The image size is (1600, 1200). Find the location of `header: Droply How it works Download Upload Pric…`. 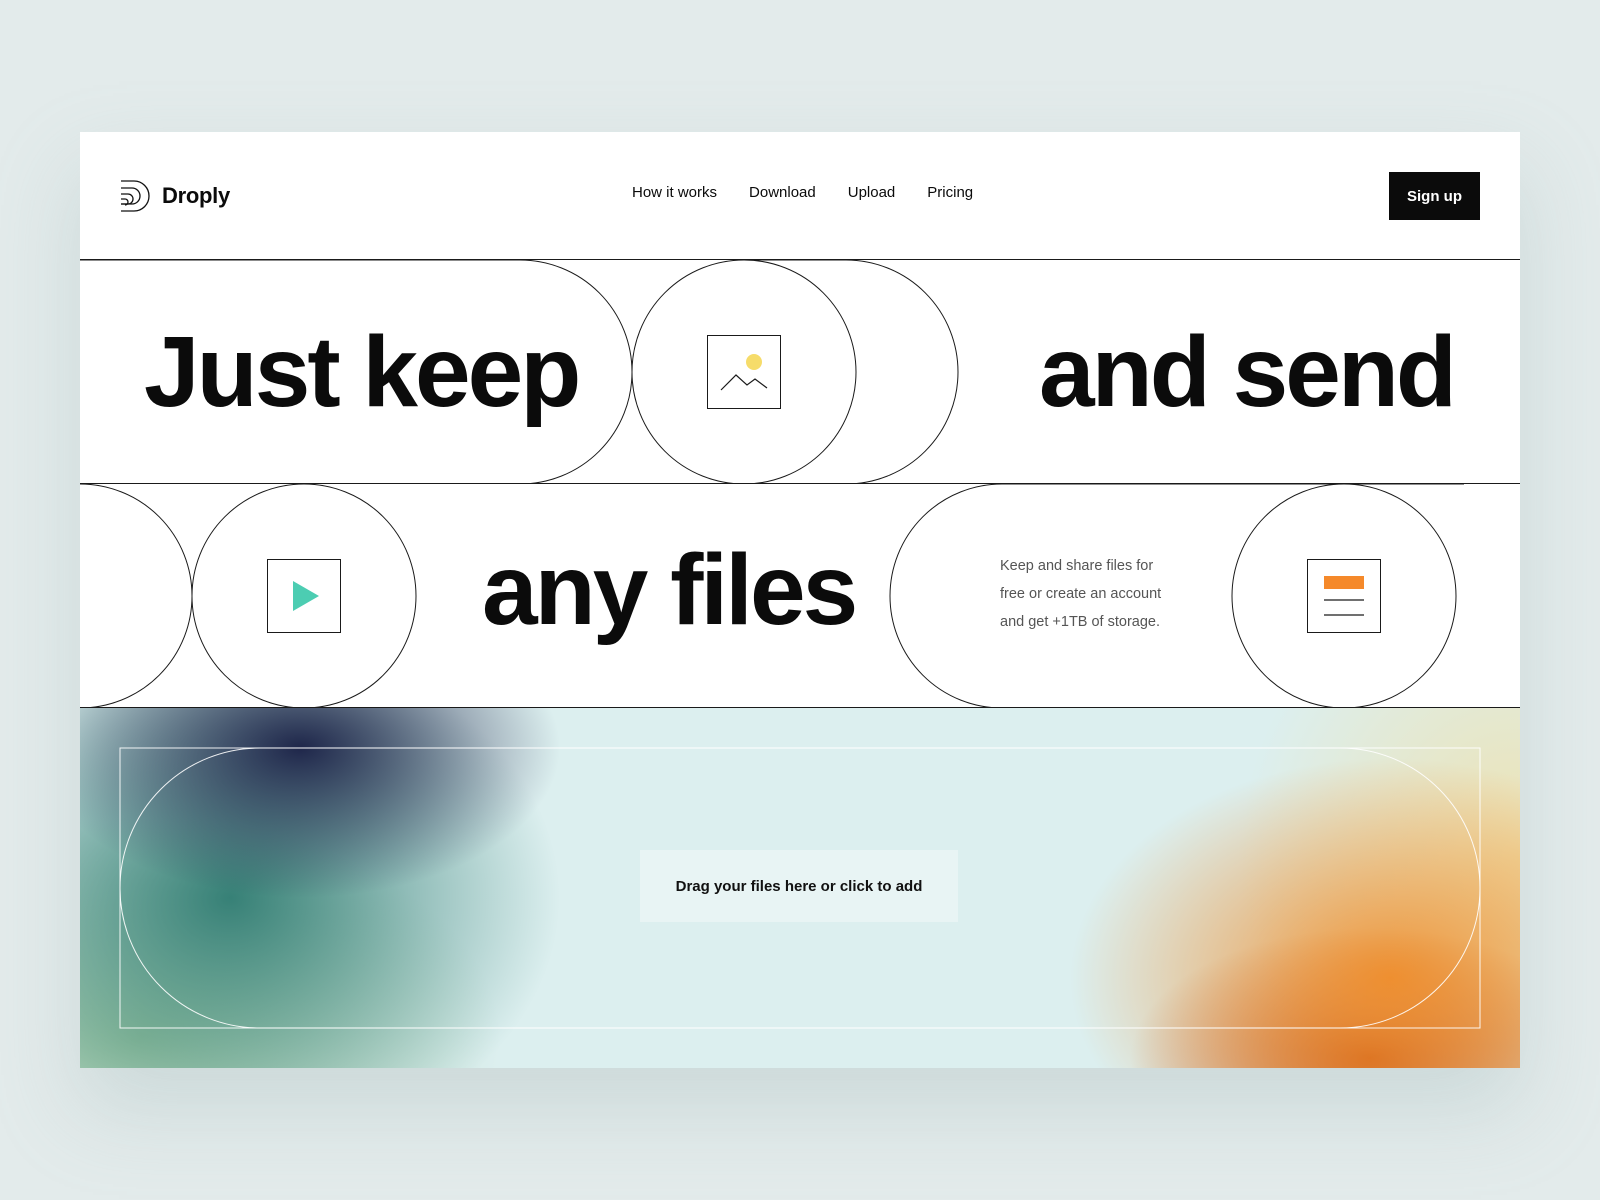

header: Droply How it works Download Upload Pric… is located at coordinates (800, 196).